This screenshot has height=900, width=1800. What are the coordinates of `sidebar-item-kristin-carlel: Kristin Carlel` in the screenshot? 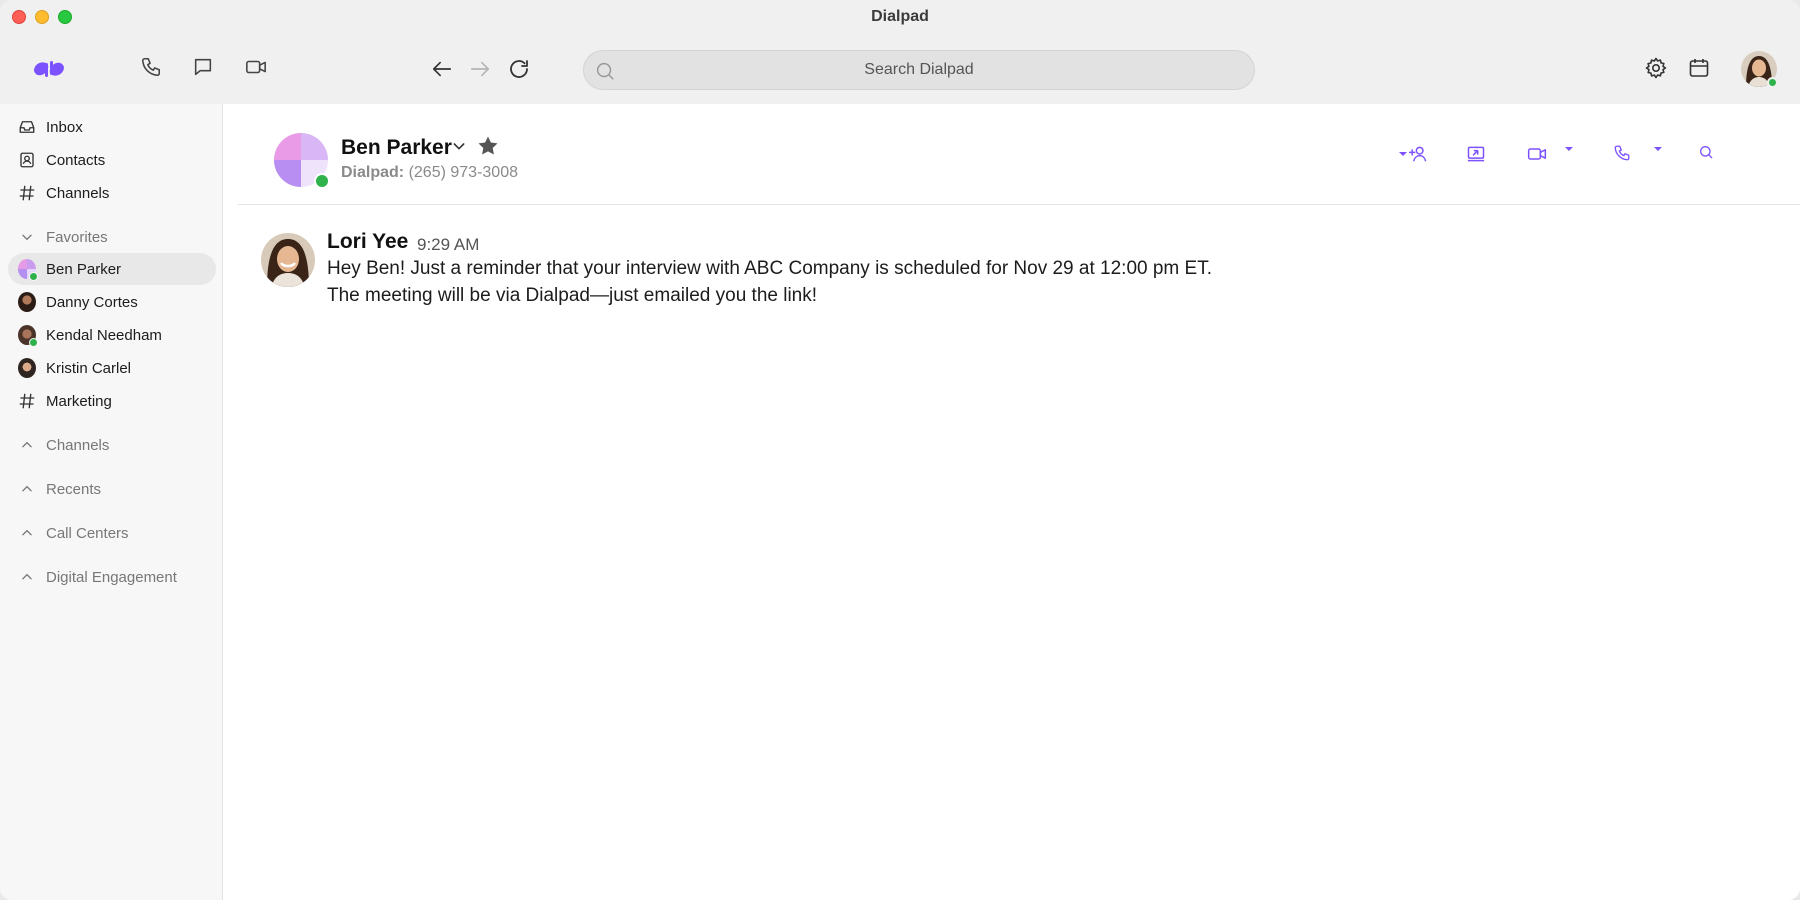 It's located at (112, 368).